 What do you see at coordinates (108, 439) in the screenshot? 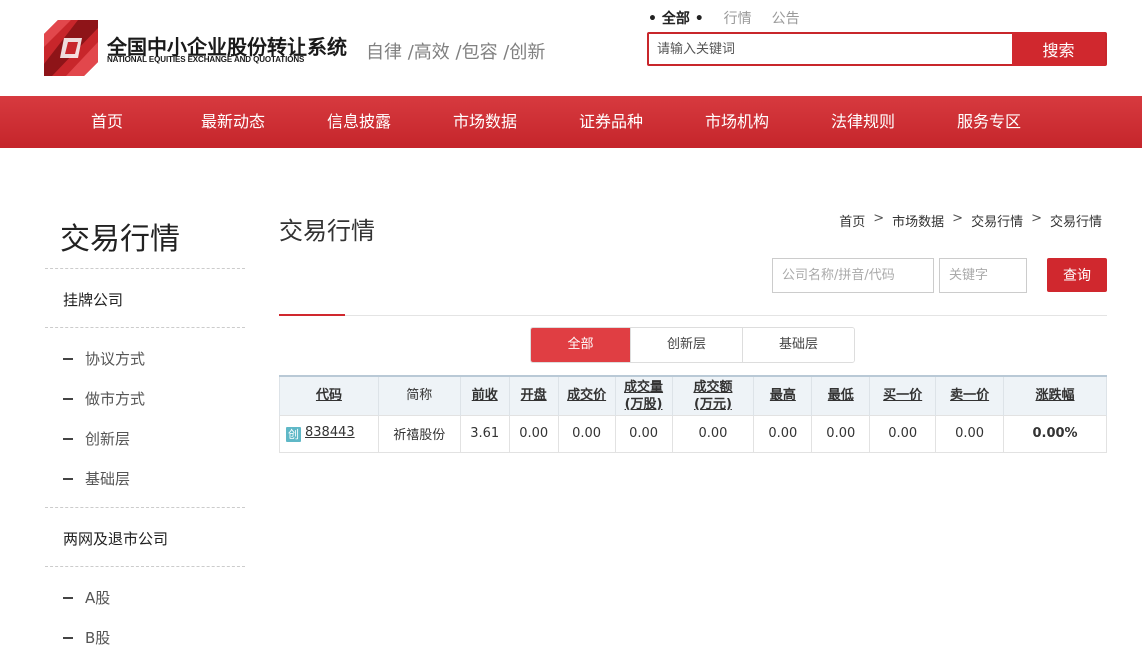
I see `sidebar-item-label: 创新层` at bounding box center [108, 439].